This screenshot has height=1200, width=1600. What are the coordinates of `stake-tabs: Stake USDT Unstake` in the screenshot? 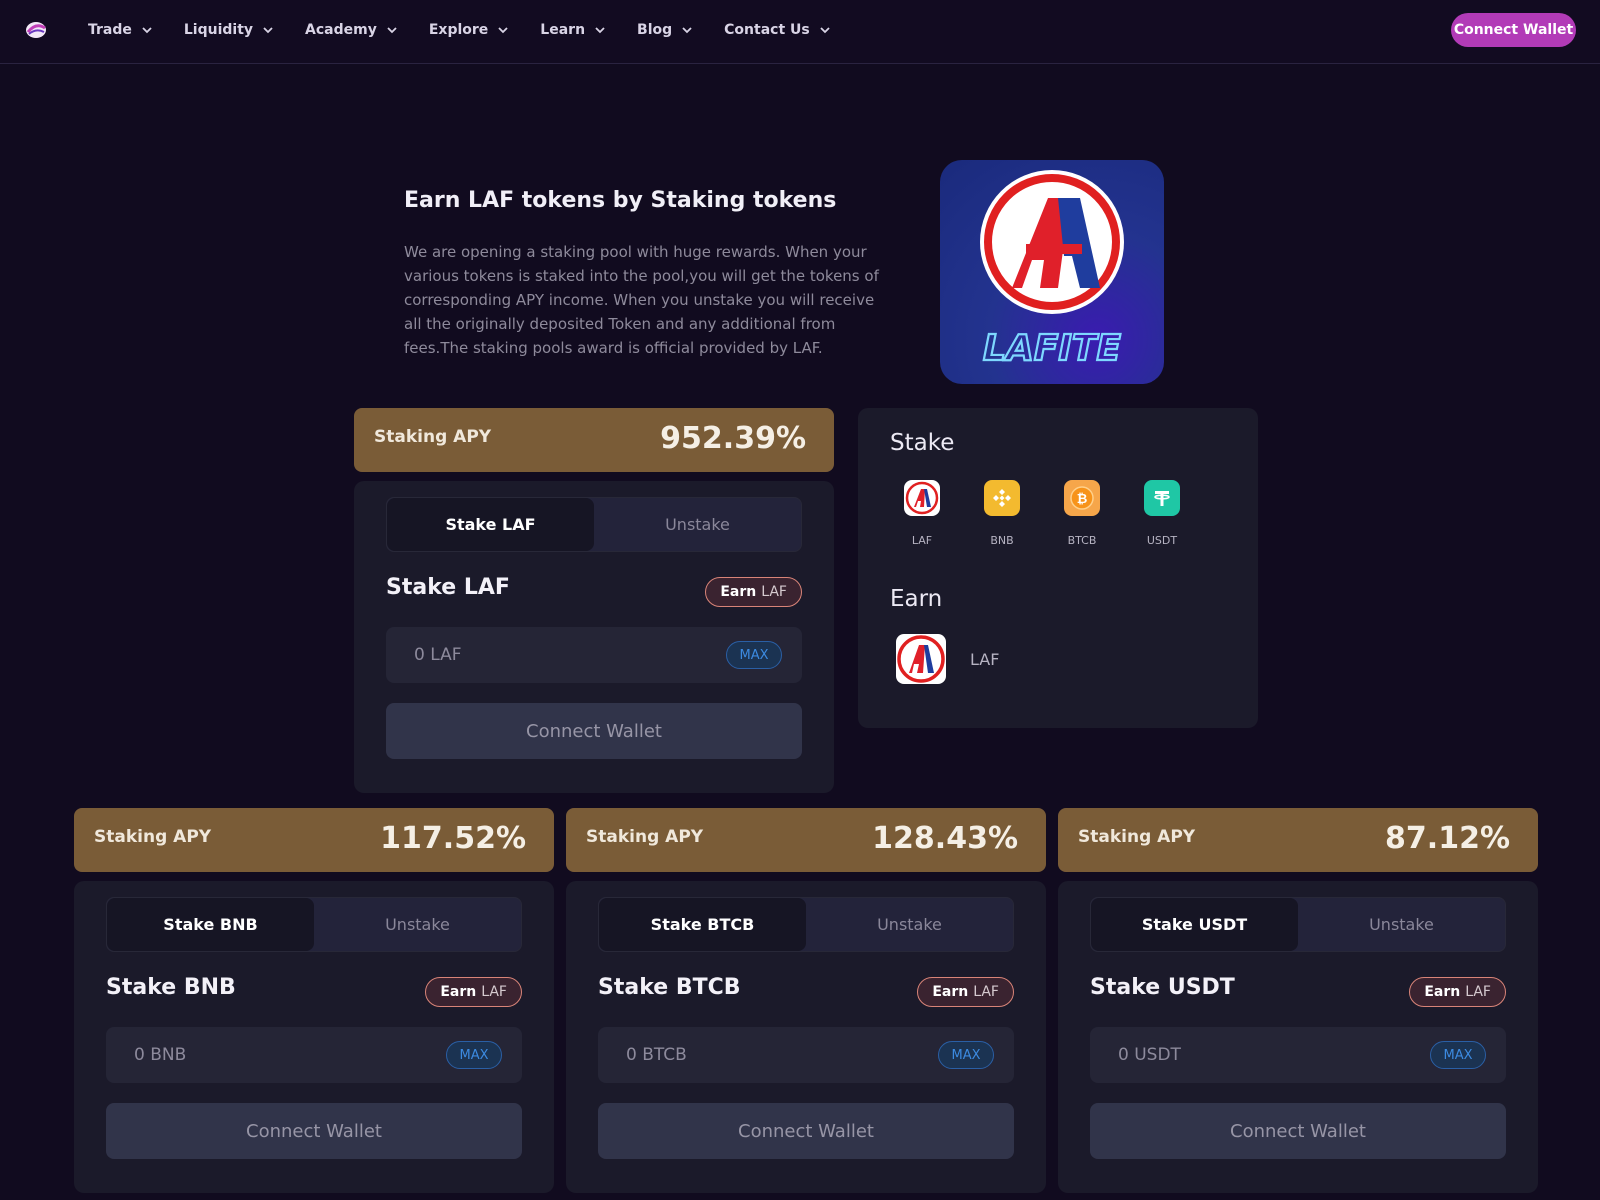 It's located at (1298, 924).